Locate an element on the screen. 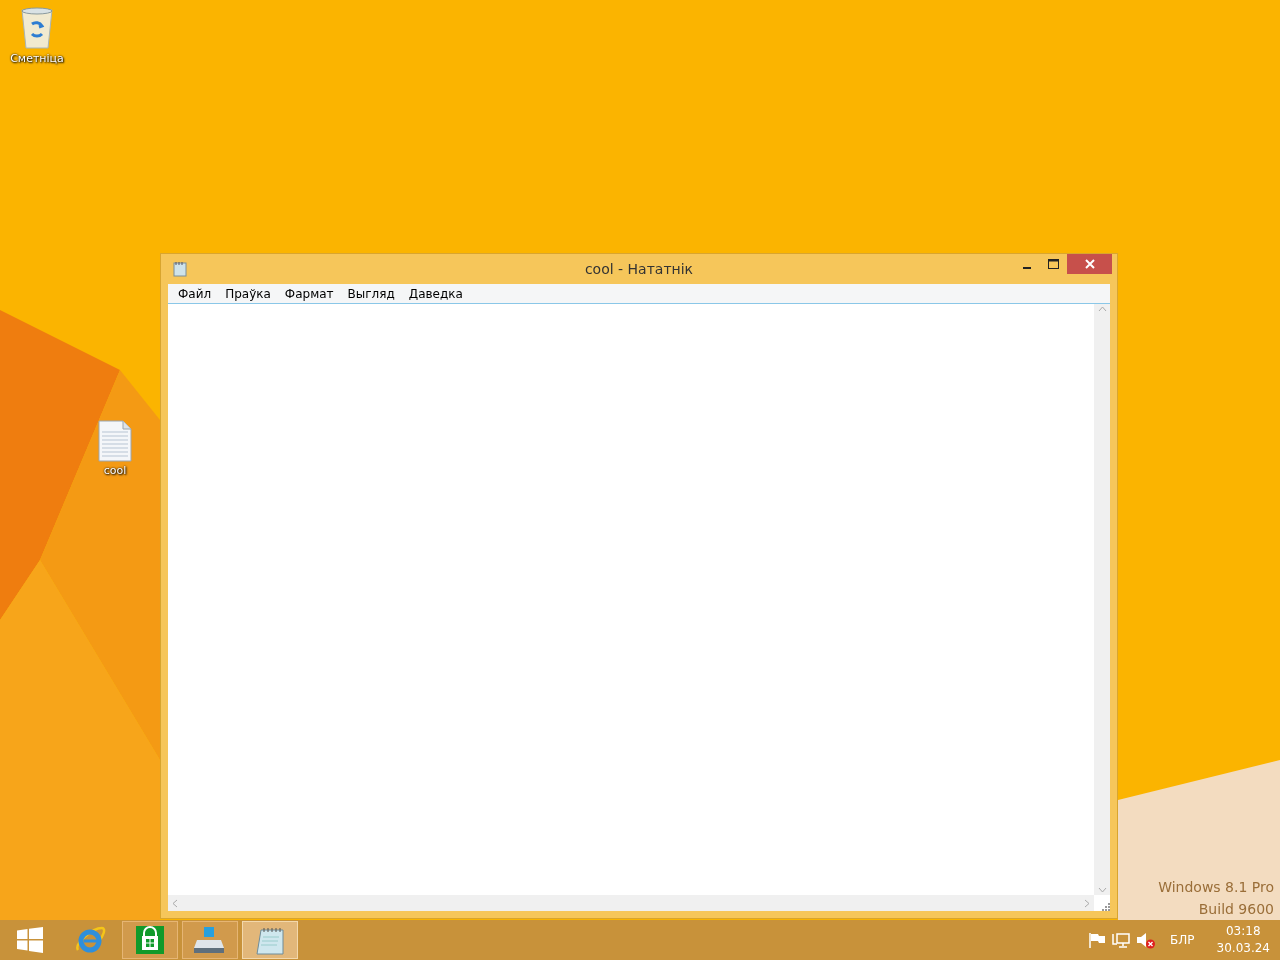 This screenshot has width=1280, height=960. time-text: 03:18 is located at coordinates (1243, 931).